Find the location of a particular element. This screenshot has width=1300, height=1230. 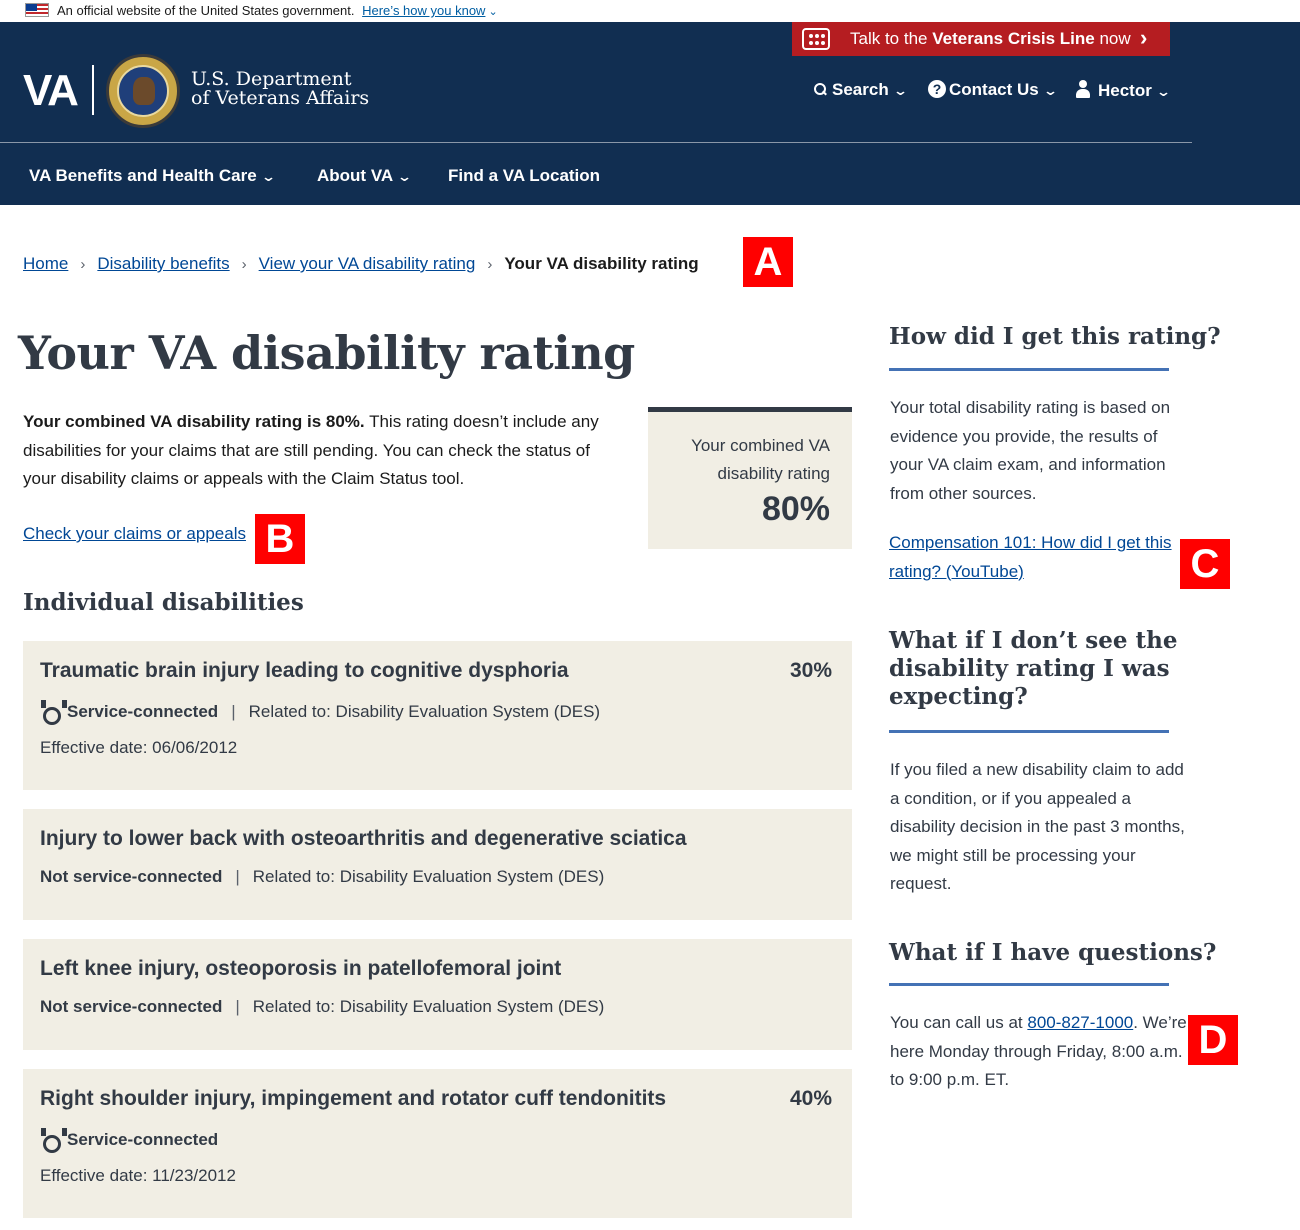

user-menu-button: Hector ⌄ is located at coordinates (1123, 90).